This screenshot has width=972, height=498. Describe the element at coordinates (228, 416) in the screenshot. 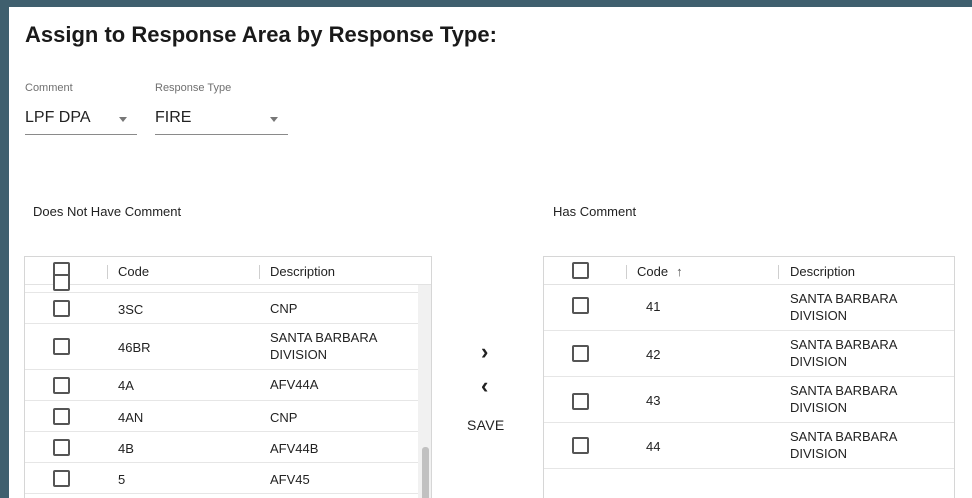

I see `table-row: 4AN CNP` at that location.